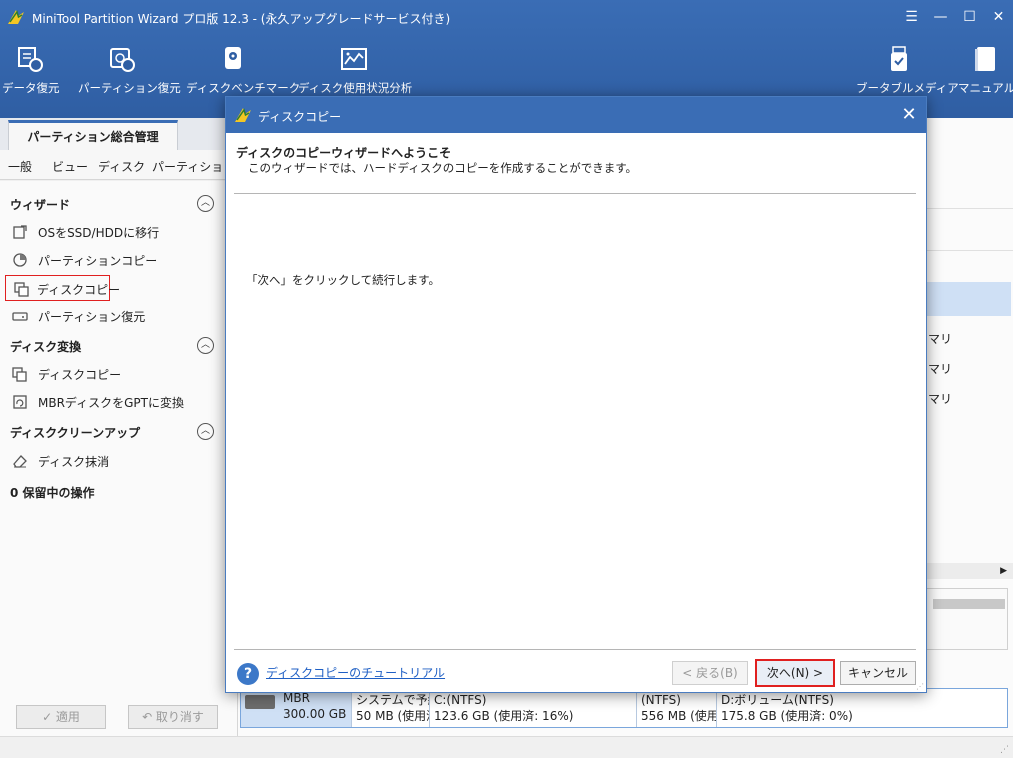 The image size is (1013, 758). What do you see at coordinates (985, 88) in the screenshot?
I see `toolbar-label: マニュアル` at bounding box center [985, 88].